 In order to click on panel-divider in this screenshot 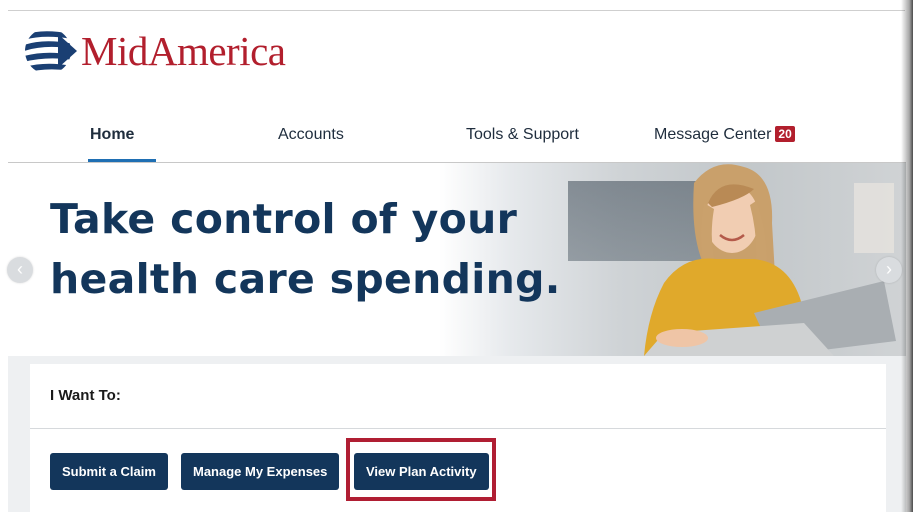, I will do `click(458, 428)`.